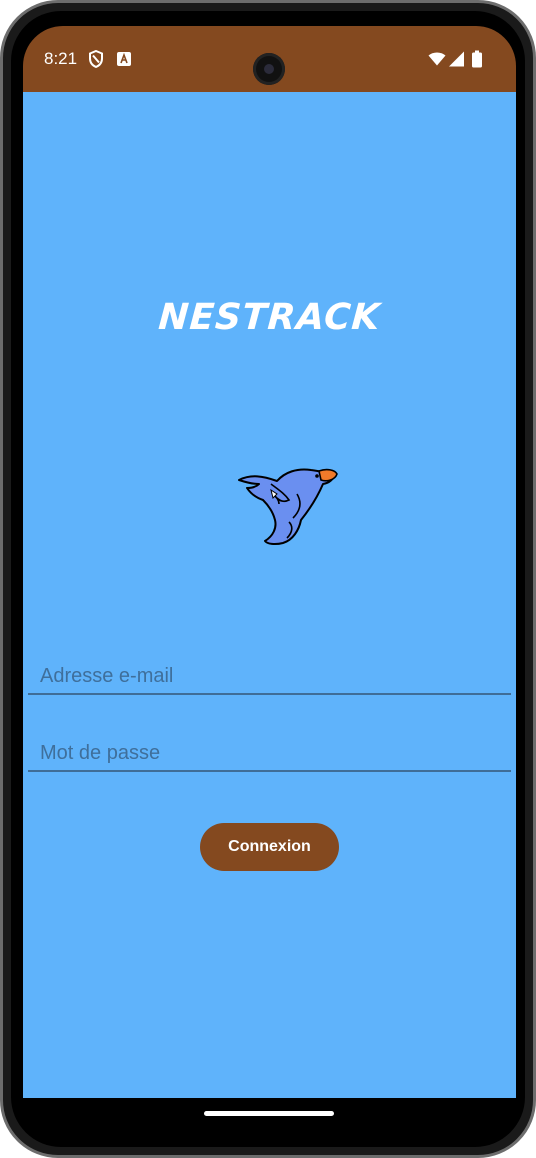 This screenshot has height=1158, width=536. I want to click on app-title: NESTRACK, so click(269, 317).